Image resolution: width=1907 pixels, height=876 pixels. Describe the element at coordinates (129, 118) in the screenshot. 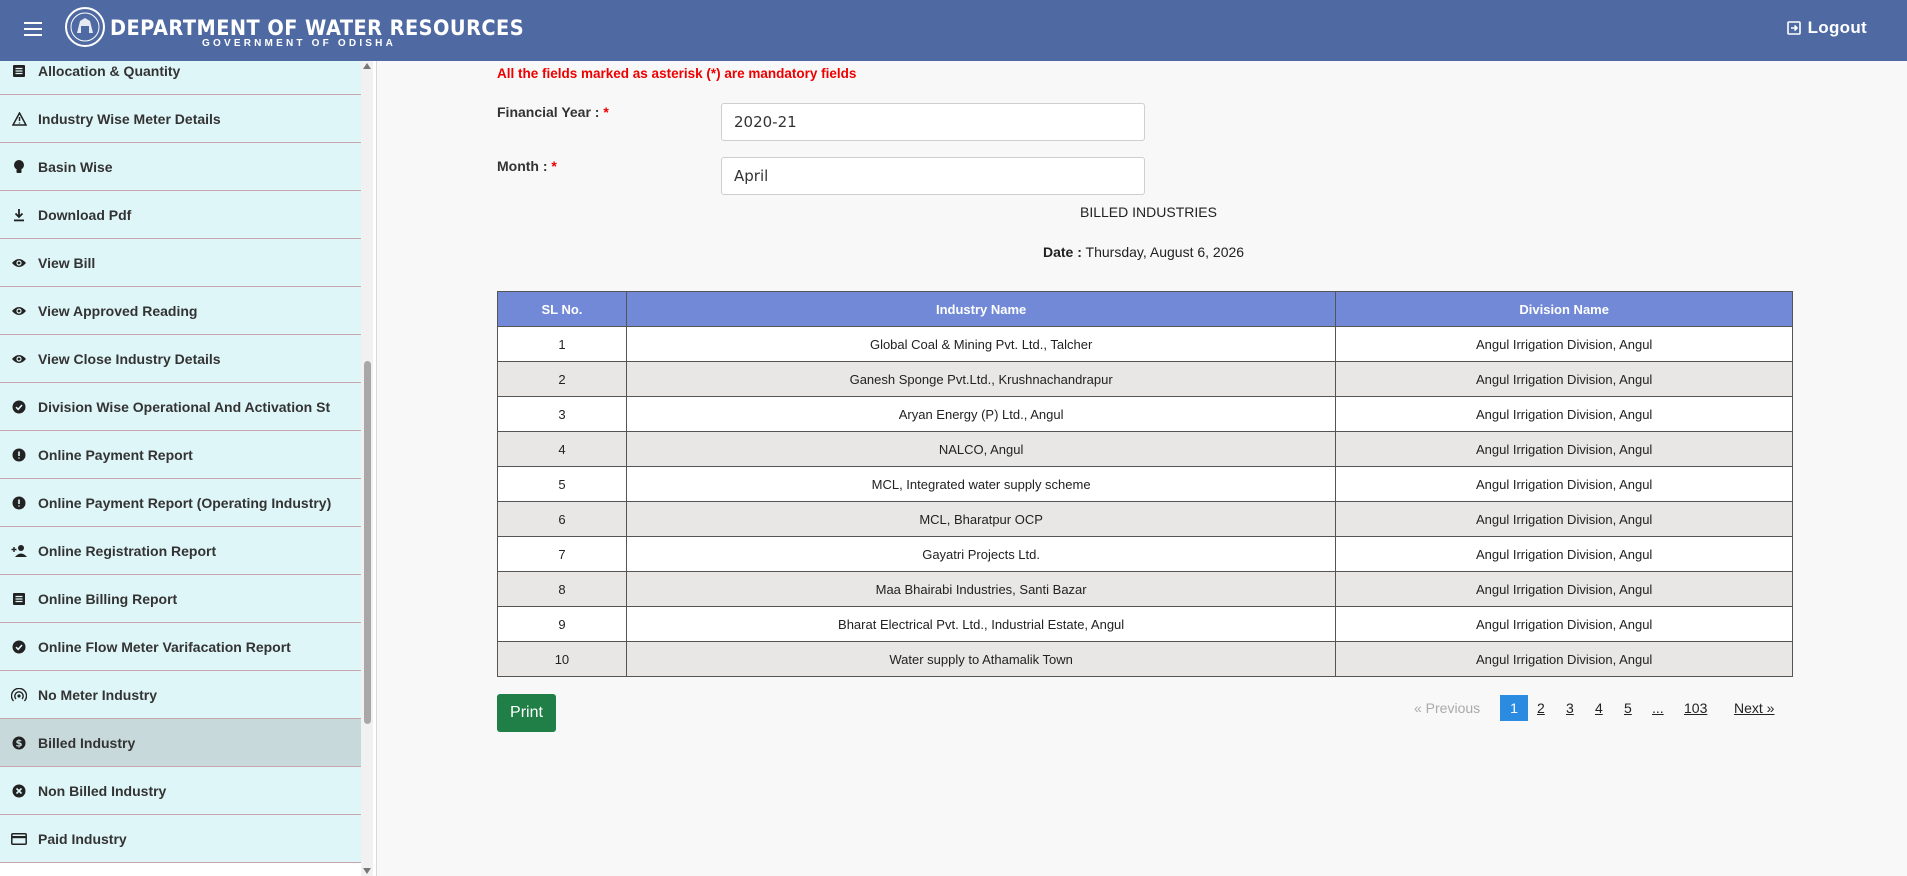

I see `sidebar-item-label: Industry Wise Meter Details` at that location.